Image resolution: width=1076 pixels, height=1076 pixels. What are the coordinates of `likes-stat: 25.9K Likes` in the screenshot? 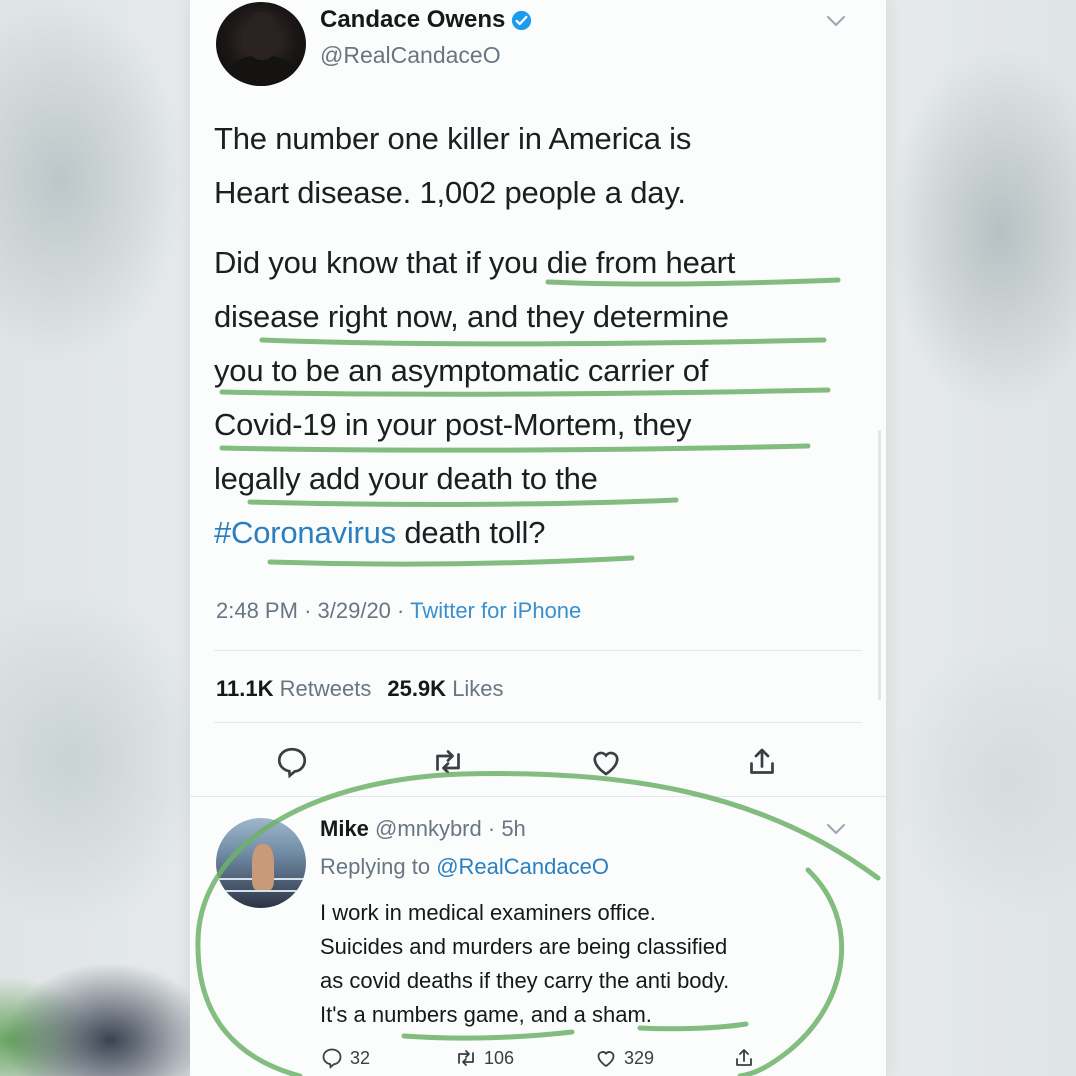 It's located at (445, 689).